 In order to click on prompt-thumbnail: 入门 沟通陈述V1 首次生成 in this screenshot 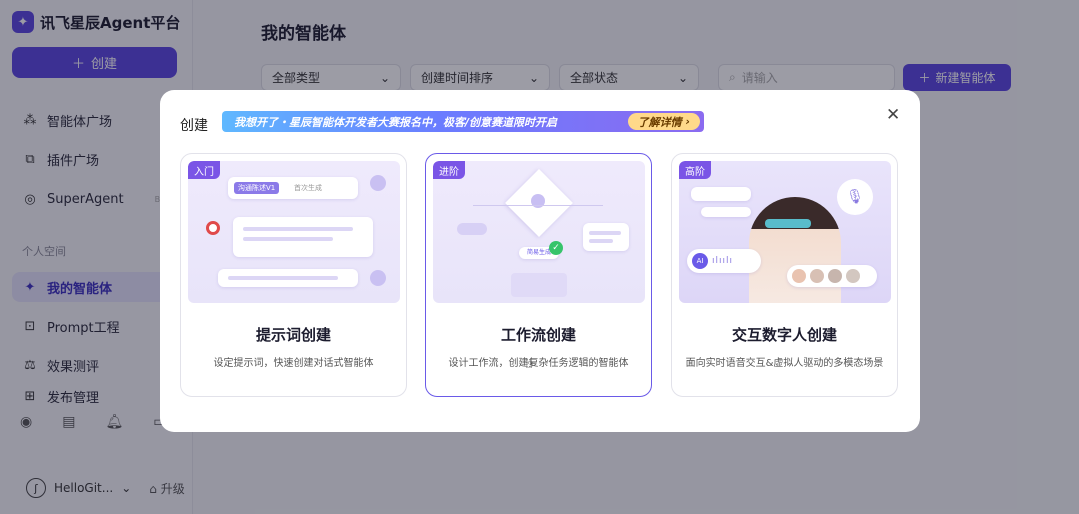, I will do `click(294, 232)`.